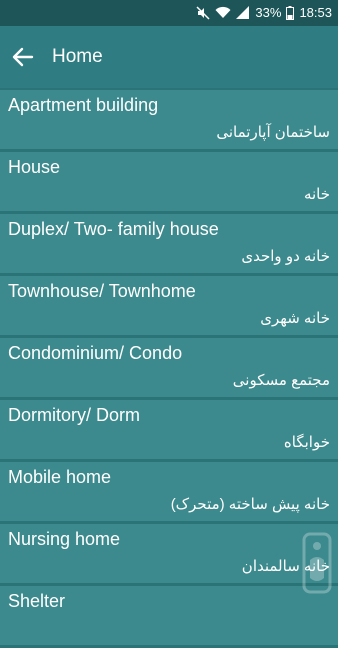 This screenshot has width=338, height=648. I want to click on item-english: Dormitory/ Dorm, so click(74, 415).